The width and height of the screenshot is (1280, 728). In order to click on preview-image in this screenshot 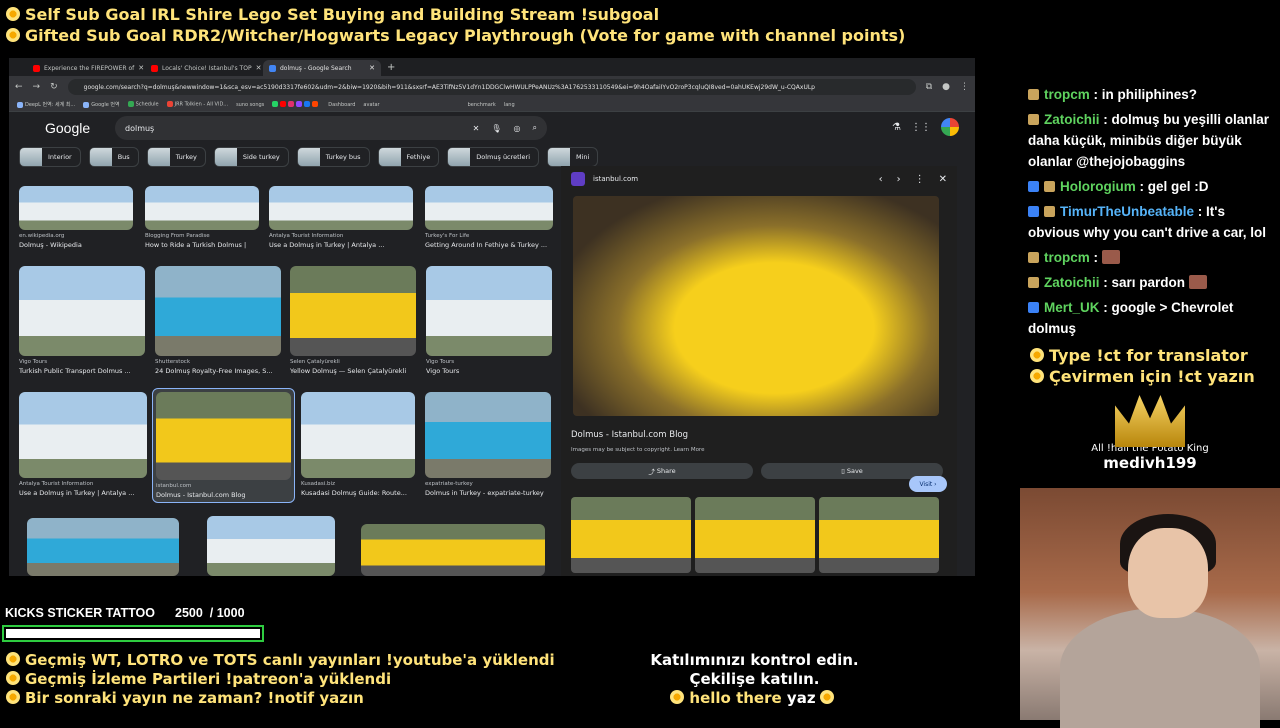, I will do `click(756, 306)`.